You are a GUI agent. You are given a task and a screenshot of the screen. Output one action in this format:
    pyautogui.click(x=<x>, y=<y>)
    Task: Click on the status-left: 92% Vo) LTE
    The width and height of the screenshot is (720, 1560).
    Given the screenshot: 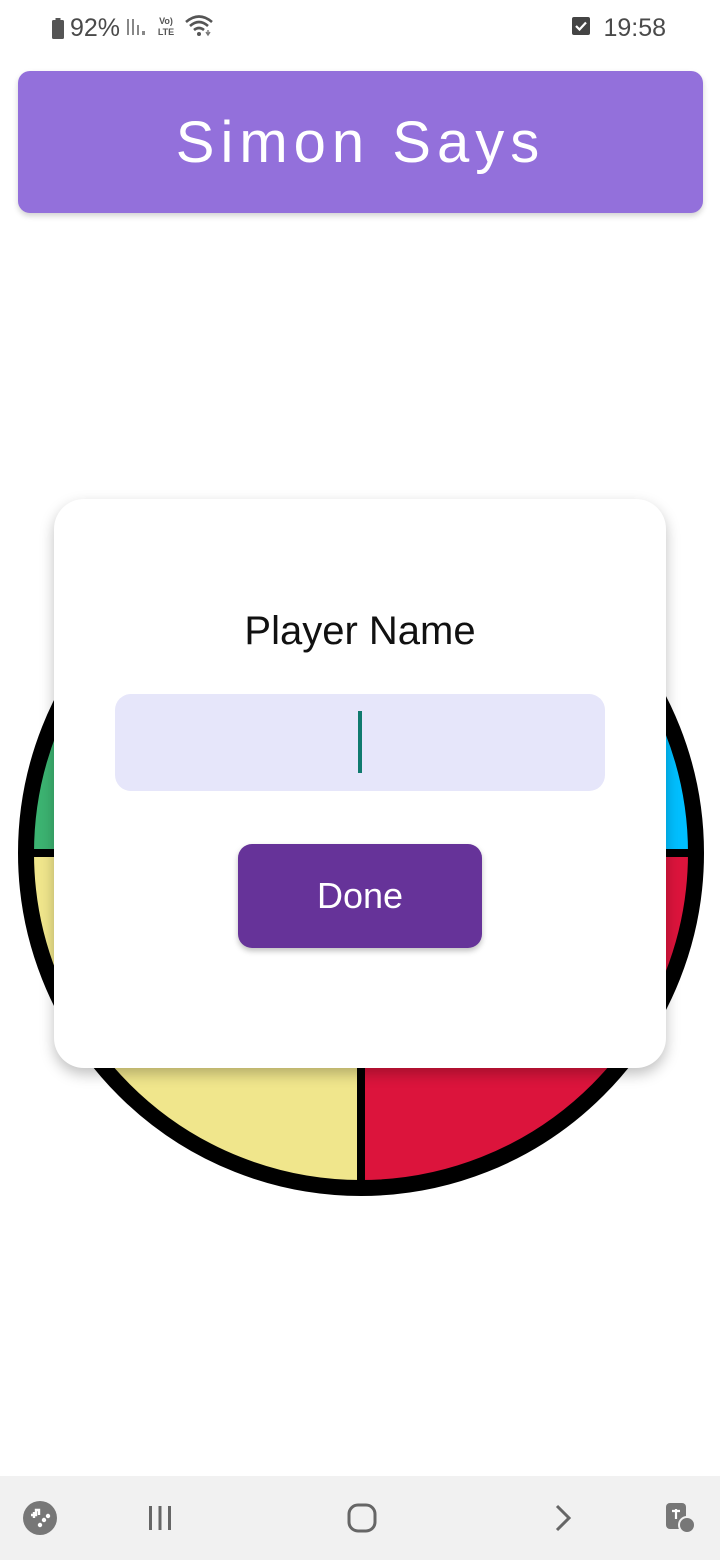 What is the action you would take?
    pyautogui.click(x=133, y=28)
    